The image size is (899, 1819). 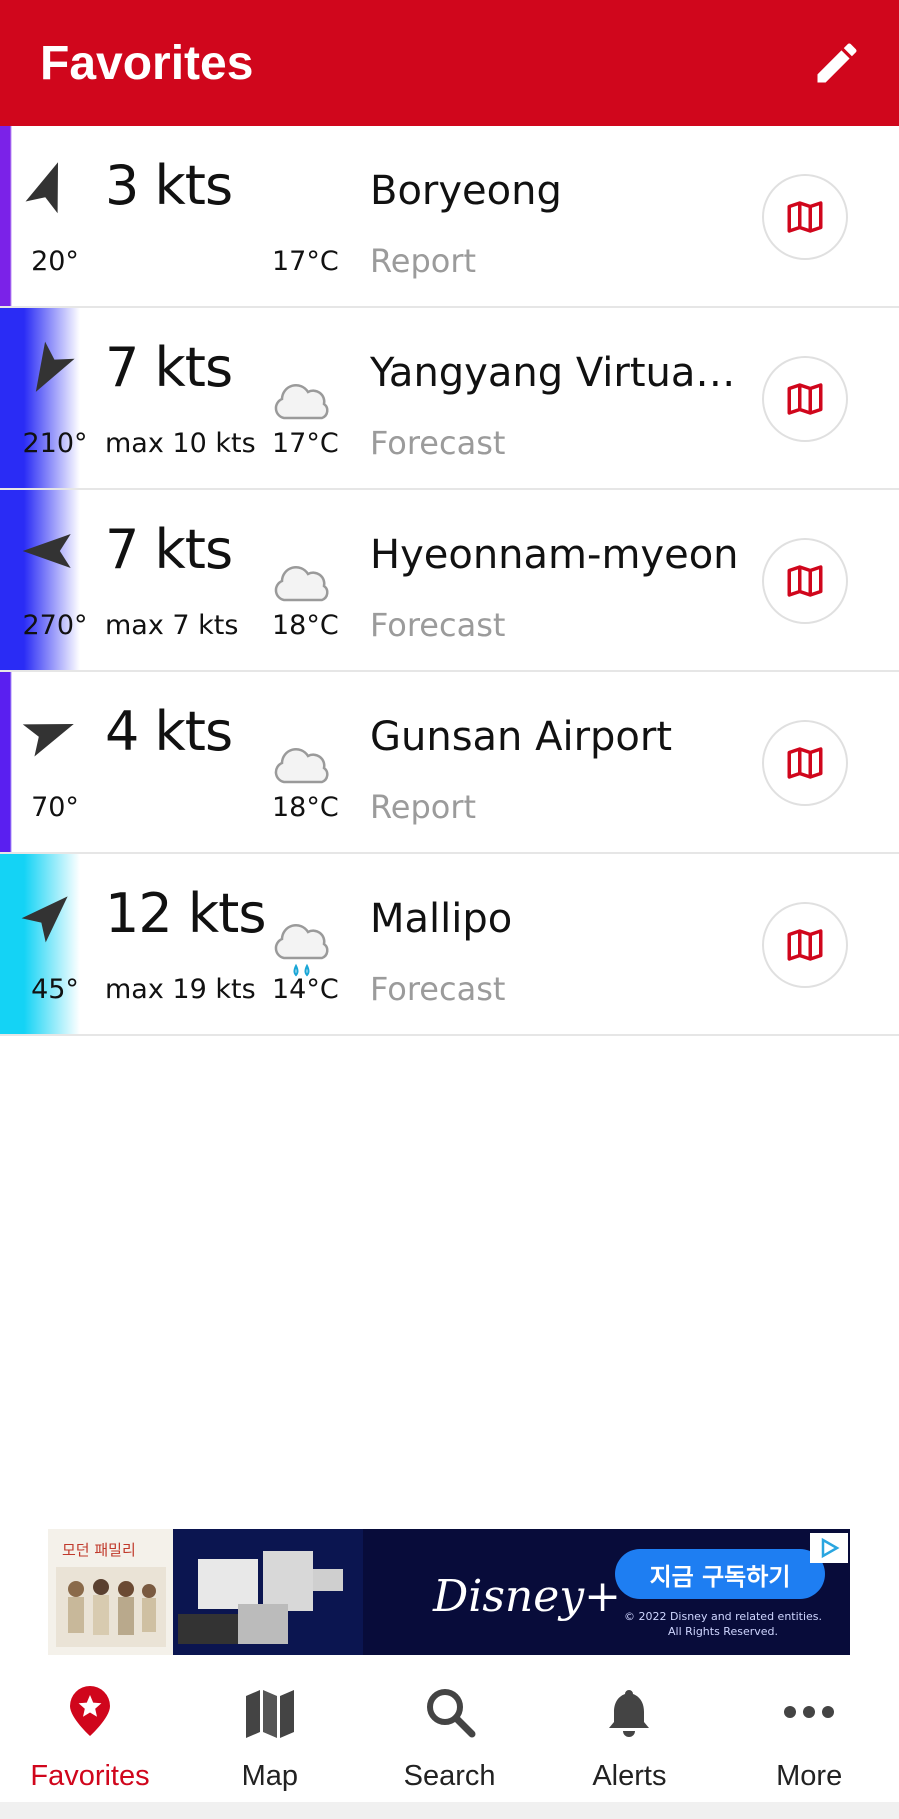 I want to click on star-pin-icon, so click(x=90, y=1711).